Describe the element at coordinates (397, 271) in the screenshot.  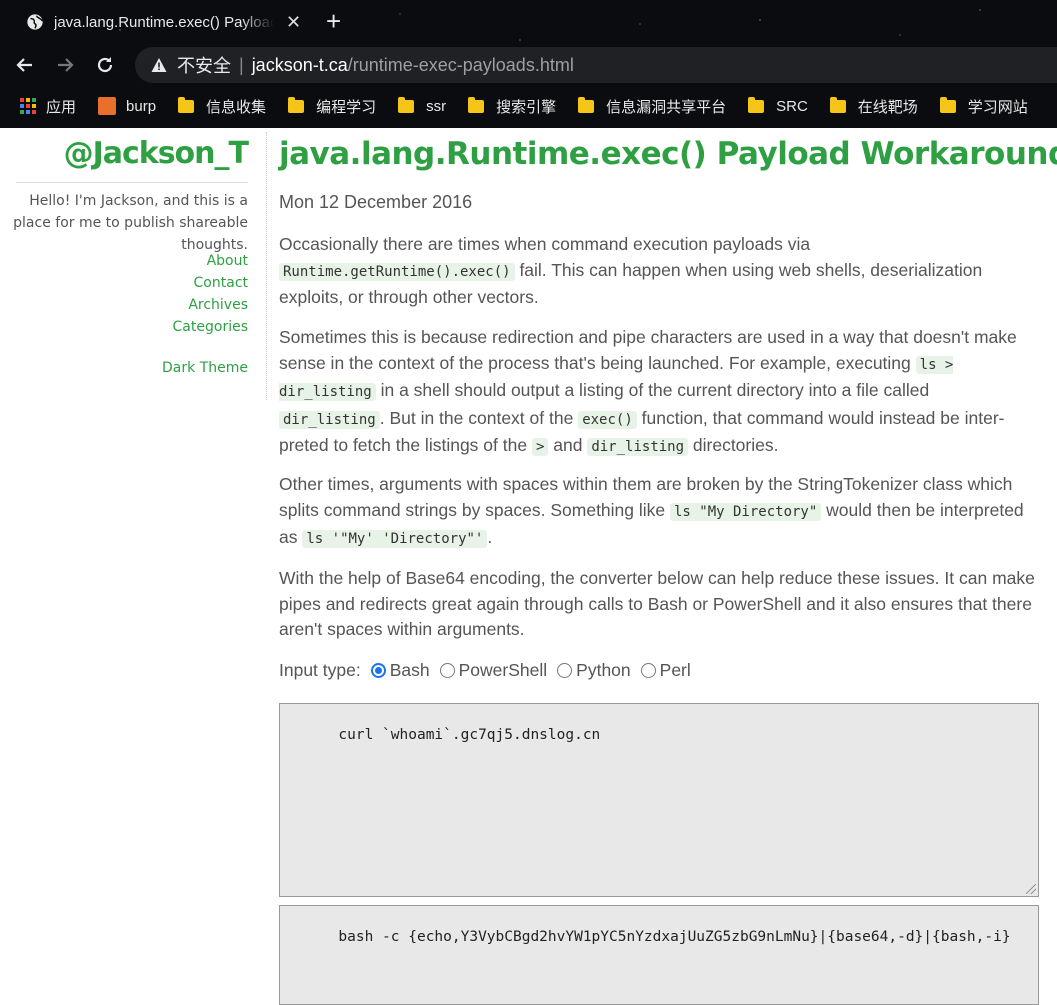
I see `inline-code: Runtime.getRuntime().exec()` at that location.